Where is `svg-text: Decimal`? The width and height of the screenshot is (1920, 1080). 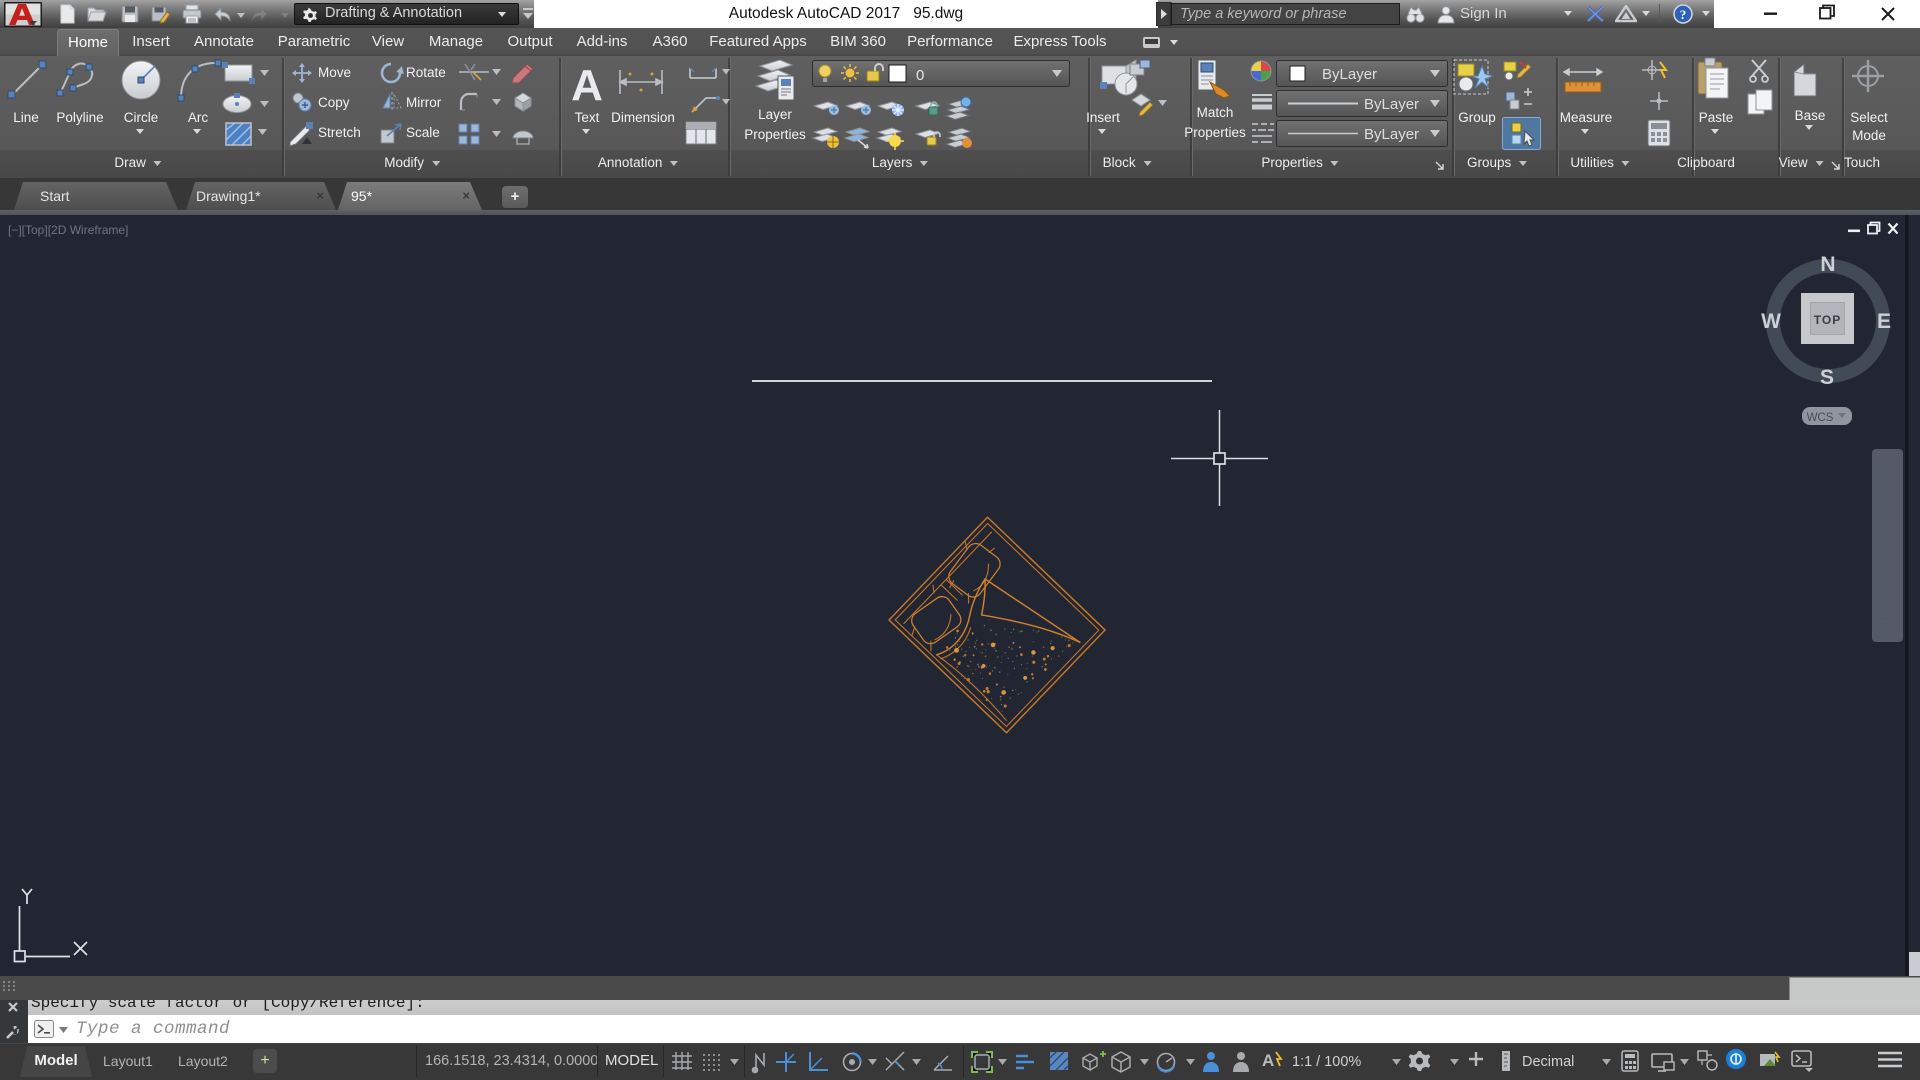
svg-text: Decimal is located at coordinates (1548, 1062).